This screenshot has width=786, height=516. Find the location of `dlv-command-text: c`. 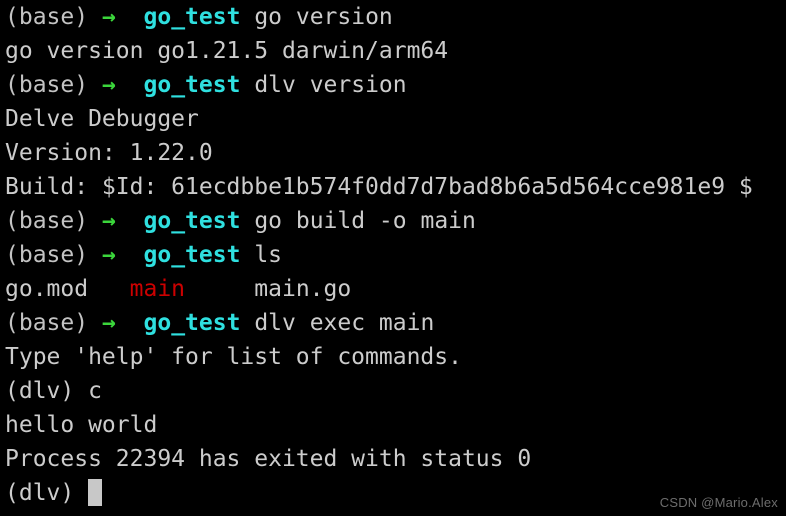

dlv-command-text: c is located at coordinates (95, 391).